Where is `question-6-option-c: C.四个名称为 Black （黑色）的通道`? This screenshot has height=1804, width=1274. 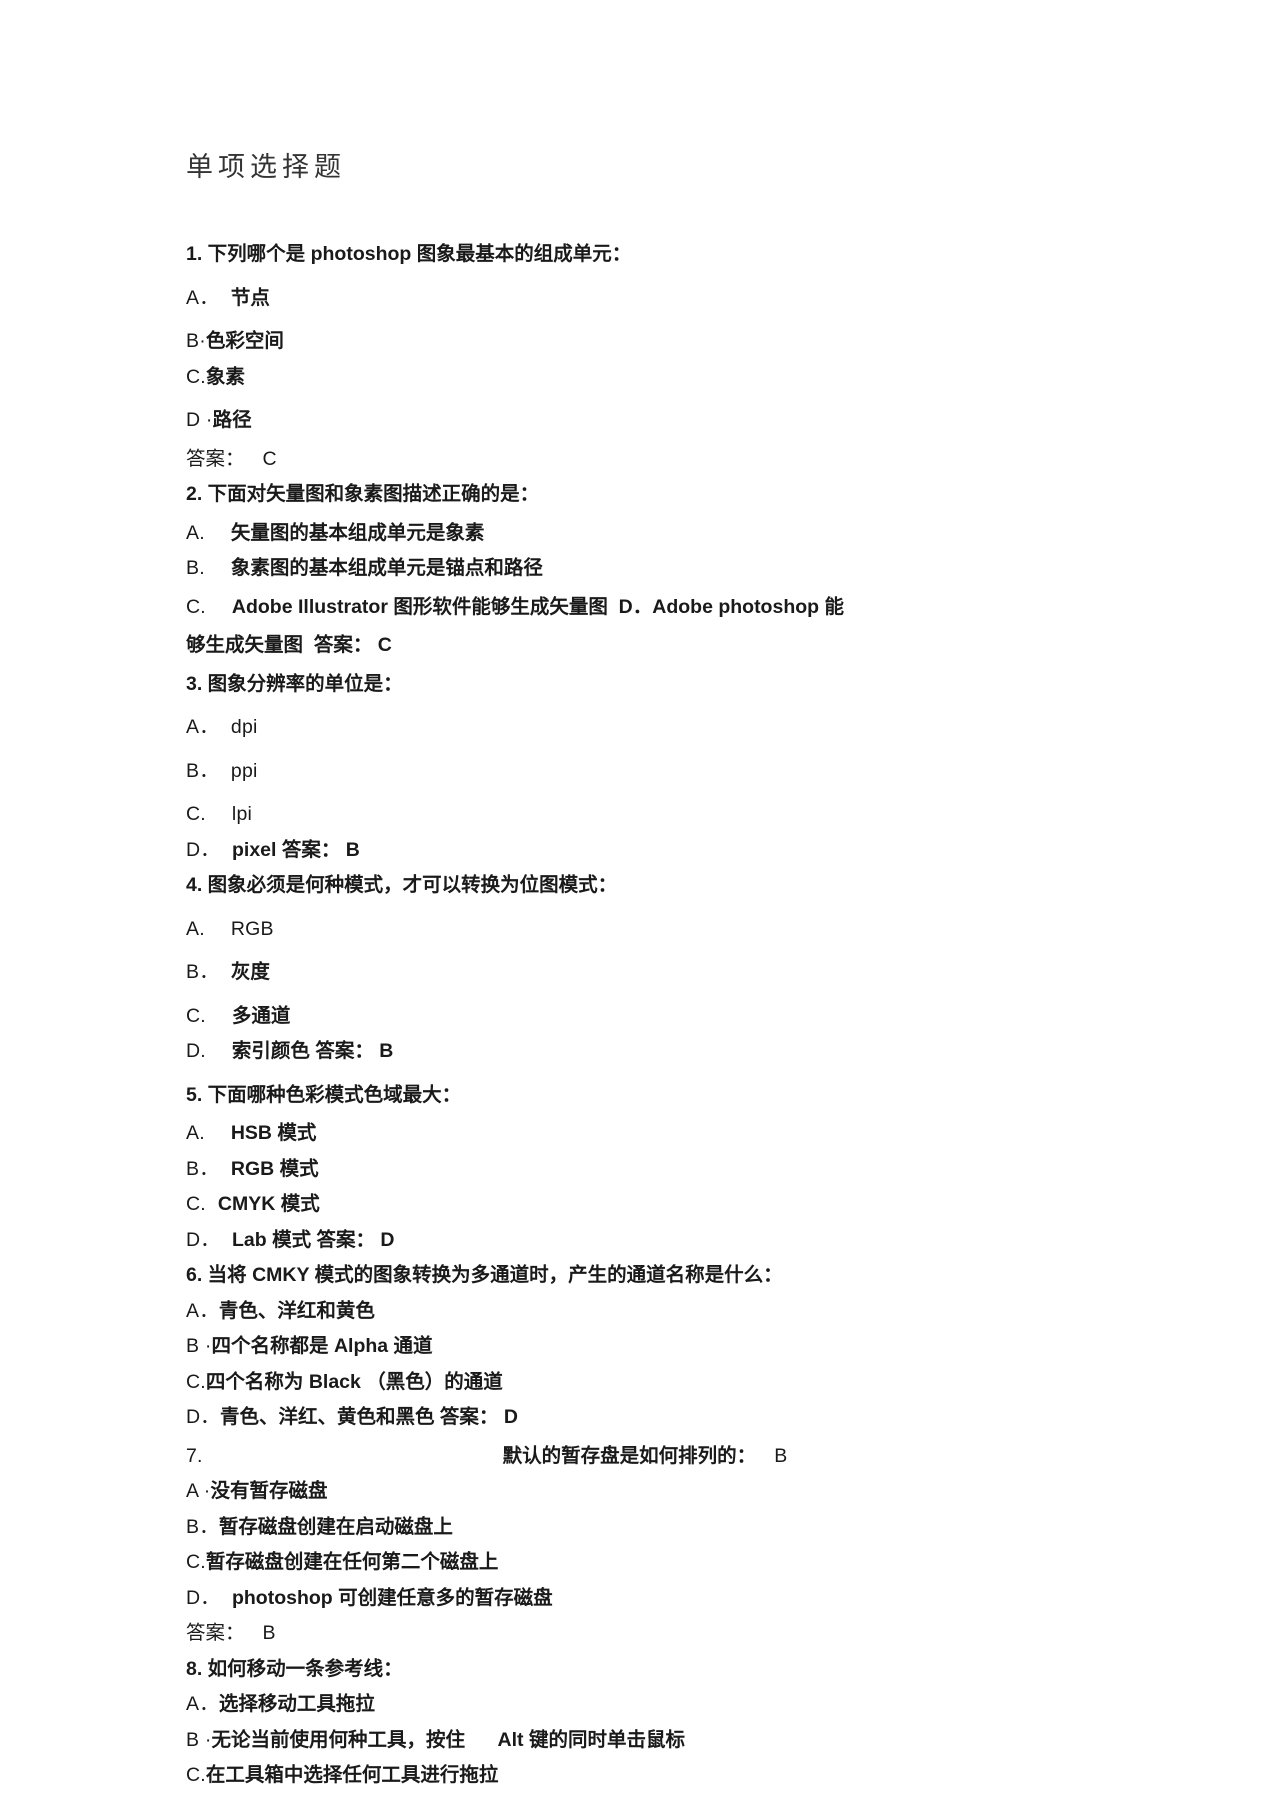 question-6-option-c: C.四个名称为 Black （黑色）的通道 is located at coordinates (666, 1381).